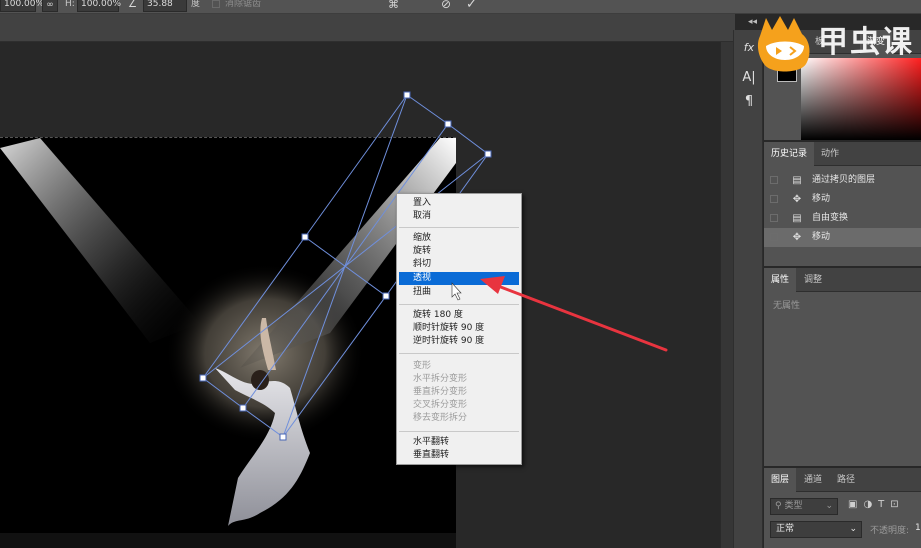 This screenshot has width=921, height=548. I want to click on beetle-logo, so click(783, 44).